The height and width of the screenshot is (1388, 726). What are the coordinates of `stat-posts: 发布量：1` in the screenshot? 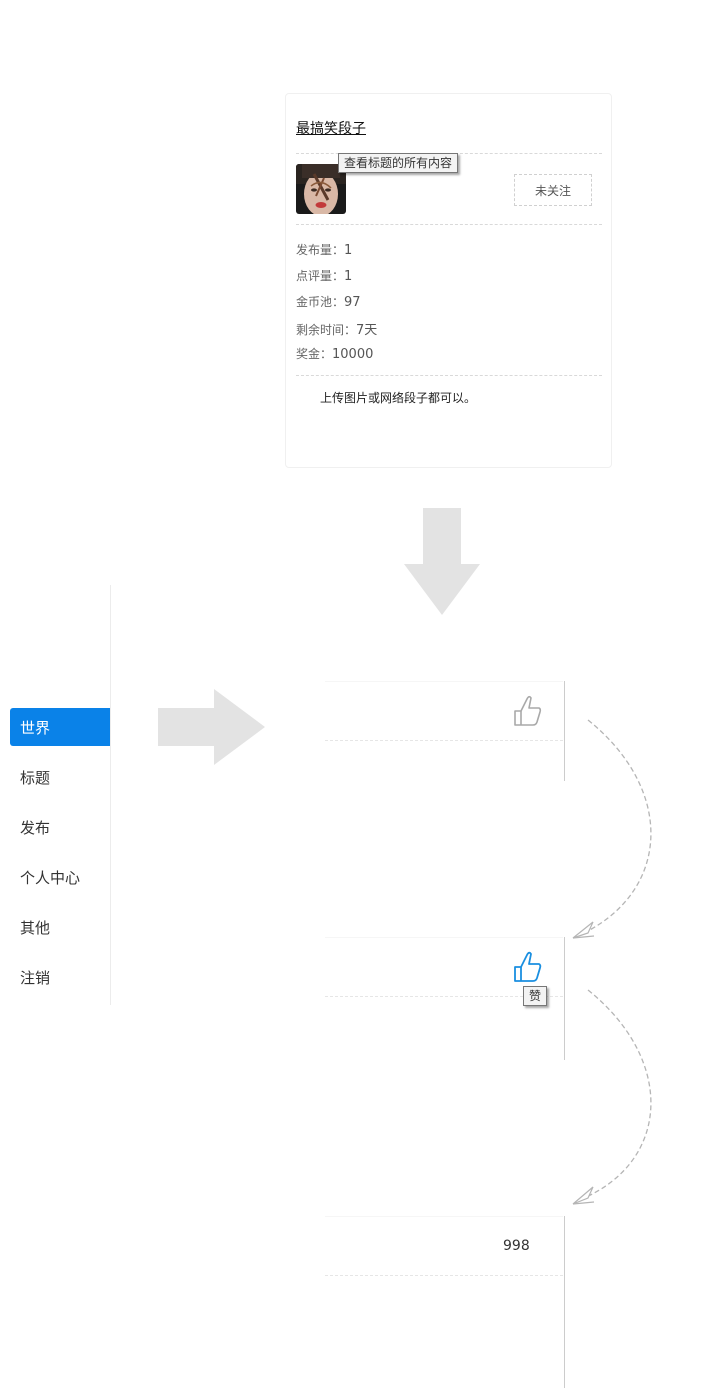 It's located at (324, 250).